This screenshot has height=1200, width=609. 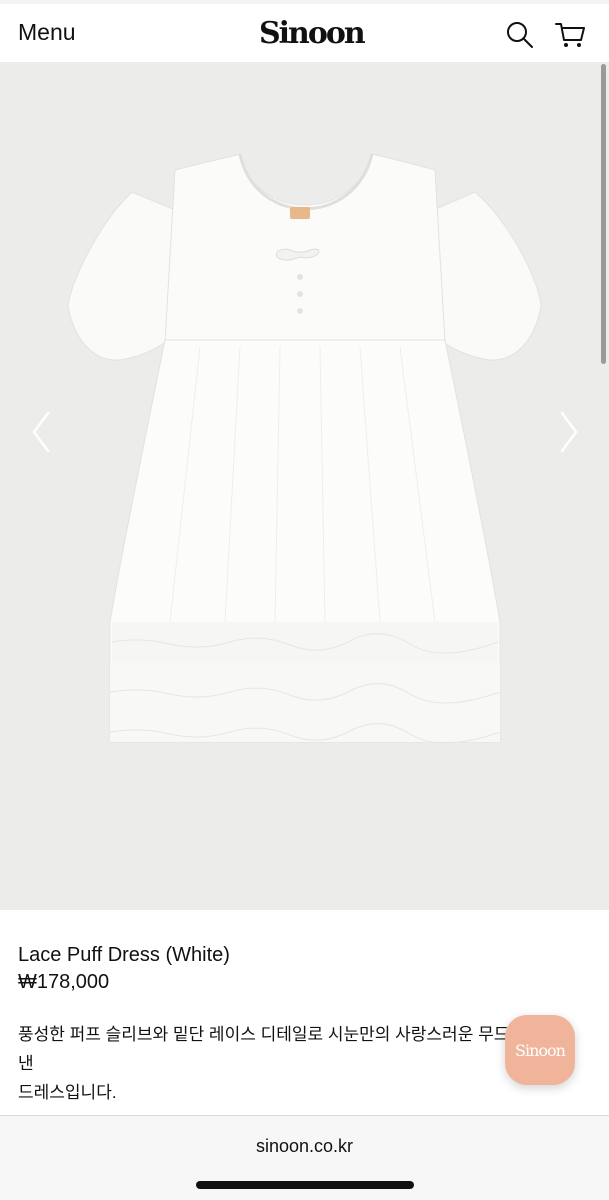 I want to click on search-icon, so click(x=520, y=35).